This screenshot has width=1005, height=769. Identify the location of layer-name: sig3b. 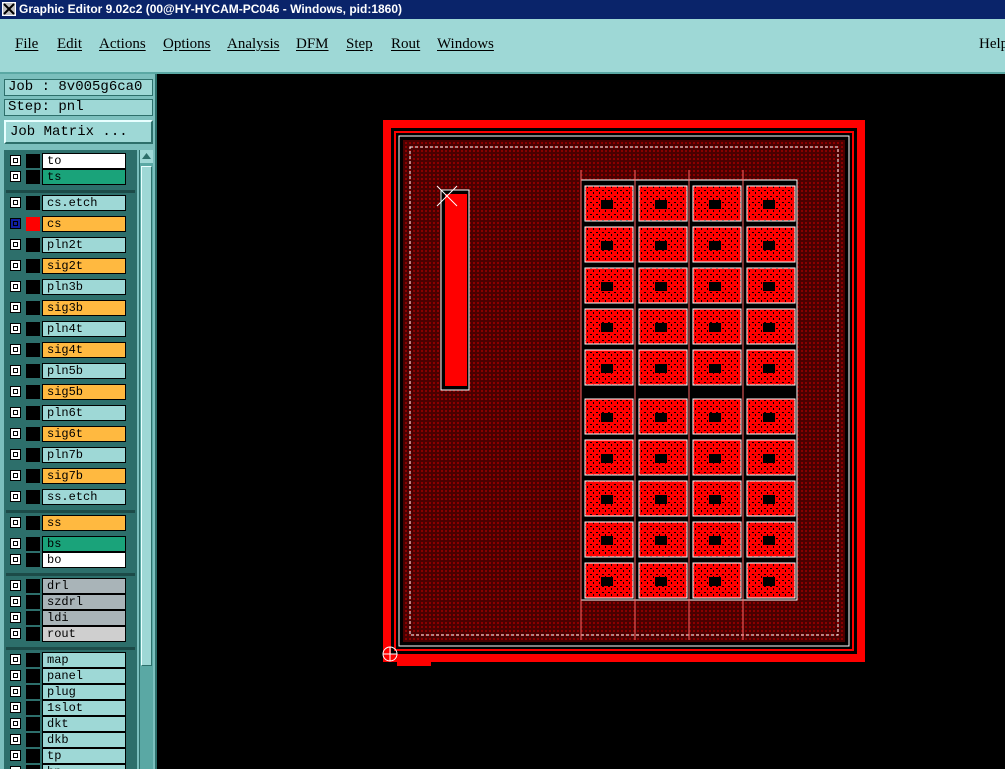
(84, 308).